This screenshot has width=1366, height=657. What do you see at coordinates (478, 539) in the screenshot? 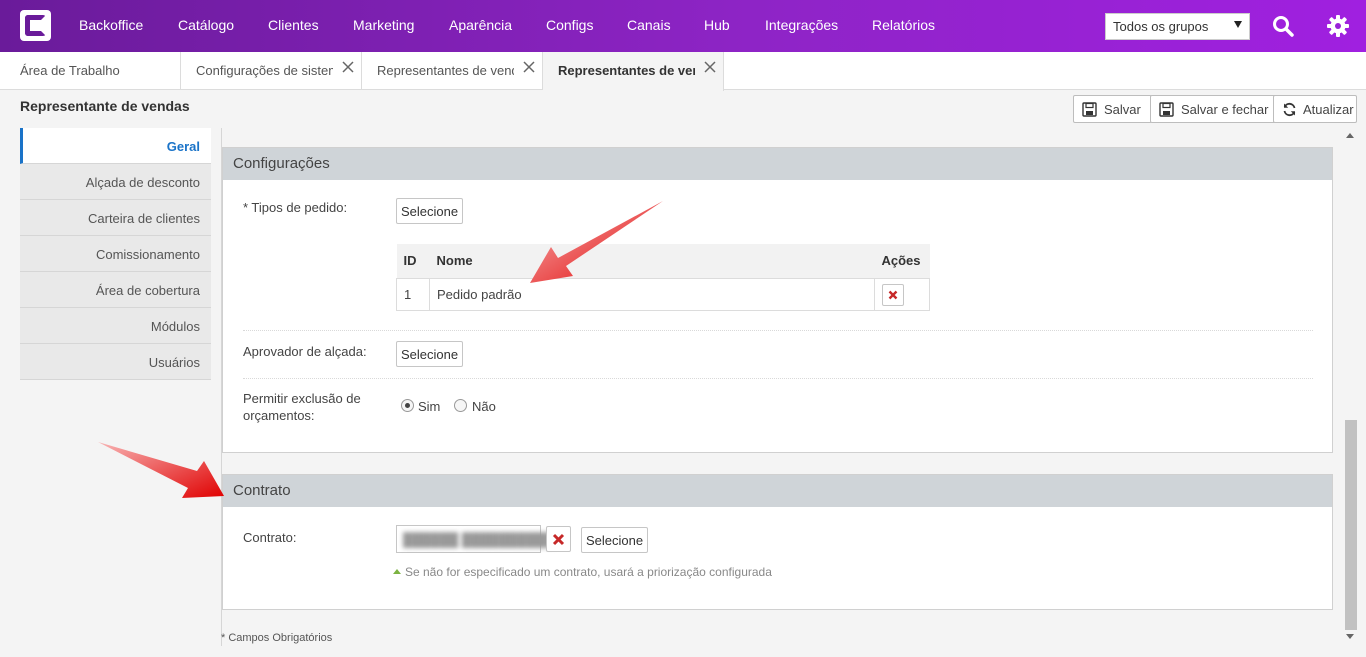
I see `contract-field-redacted: ██████ ██████████` at bounding box center [478, 539].